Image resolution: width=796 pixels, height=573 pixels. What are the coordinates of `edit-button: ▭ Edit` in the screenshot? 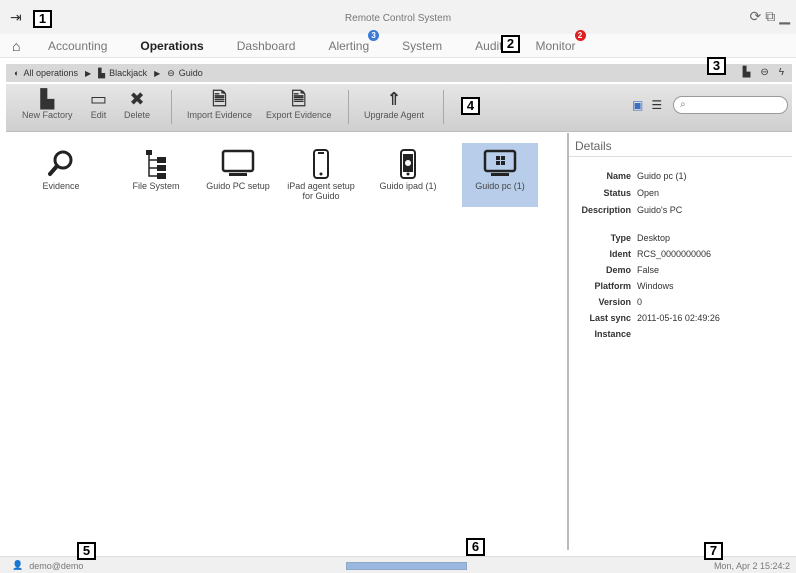 It's located at (98, 104).